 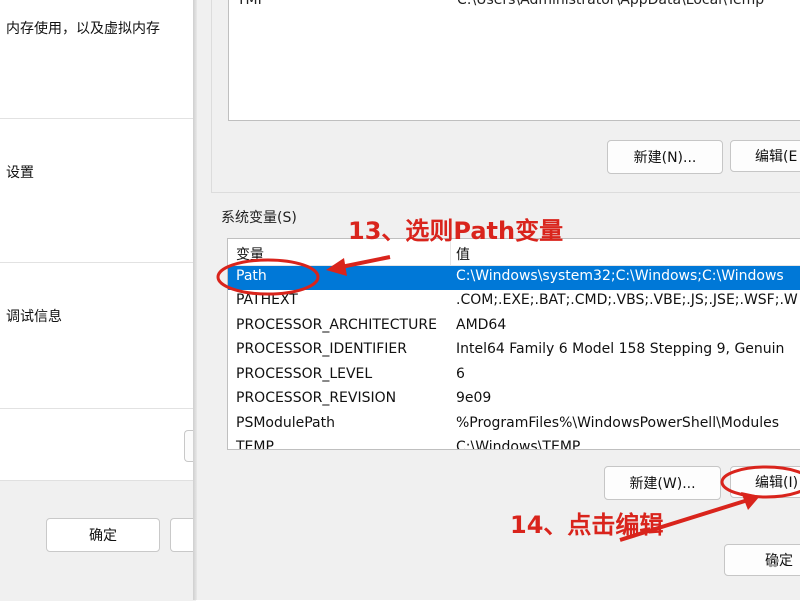 What do you see at coordinates (773, 561) in the screenshot?
I see `watermark-logo: ✿` at bounding box center [773, 561].